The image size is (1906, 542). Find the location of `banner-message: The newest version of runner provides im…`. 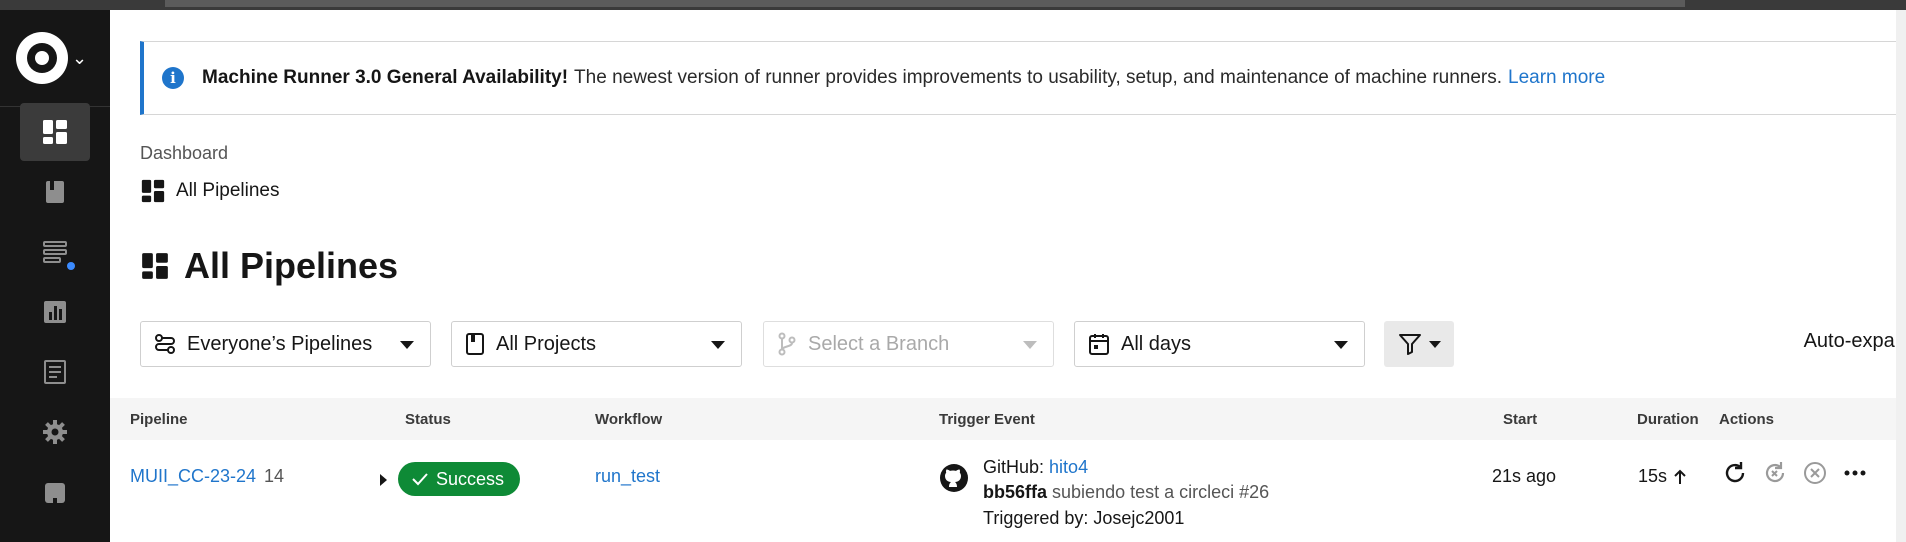

banner-message: The newest version of runner provides im… is located at coordinates (1038, 77).